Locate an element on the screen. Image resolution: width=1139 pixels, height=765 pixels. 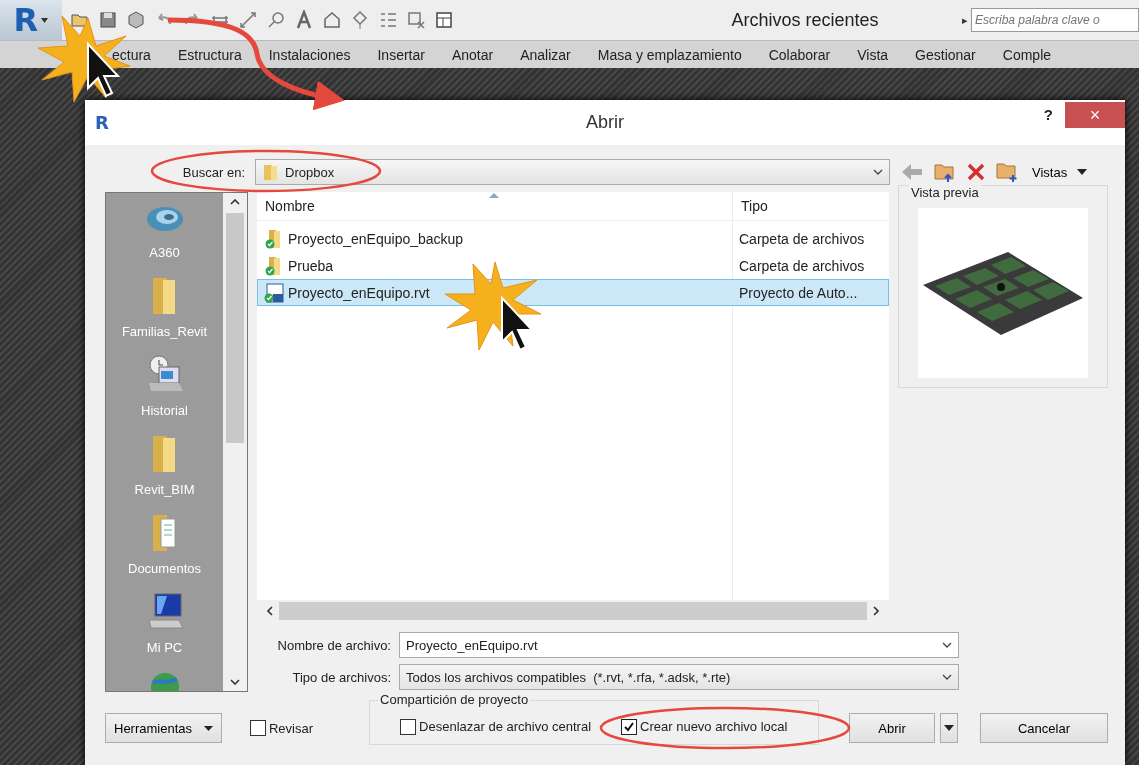
chevron-up-icon is located at coordinates (235, 202).